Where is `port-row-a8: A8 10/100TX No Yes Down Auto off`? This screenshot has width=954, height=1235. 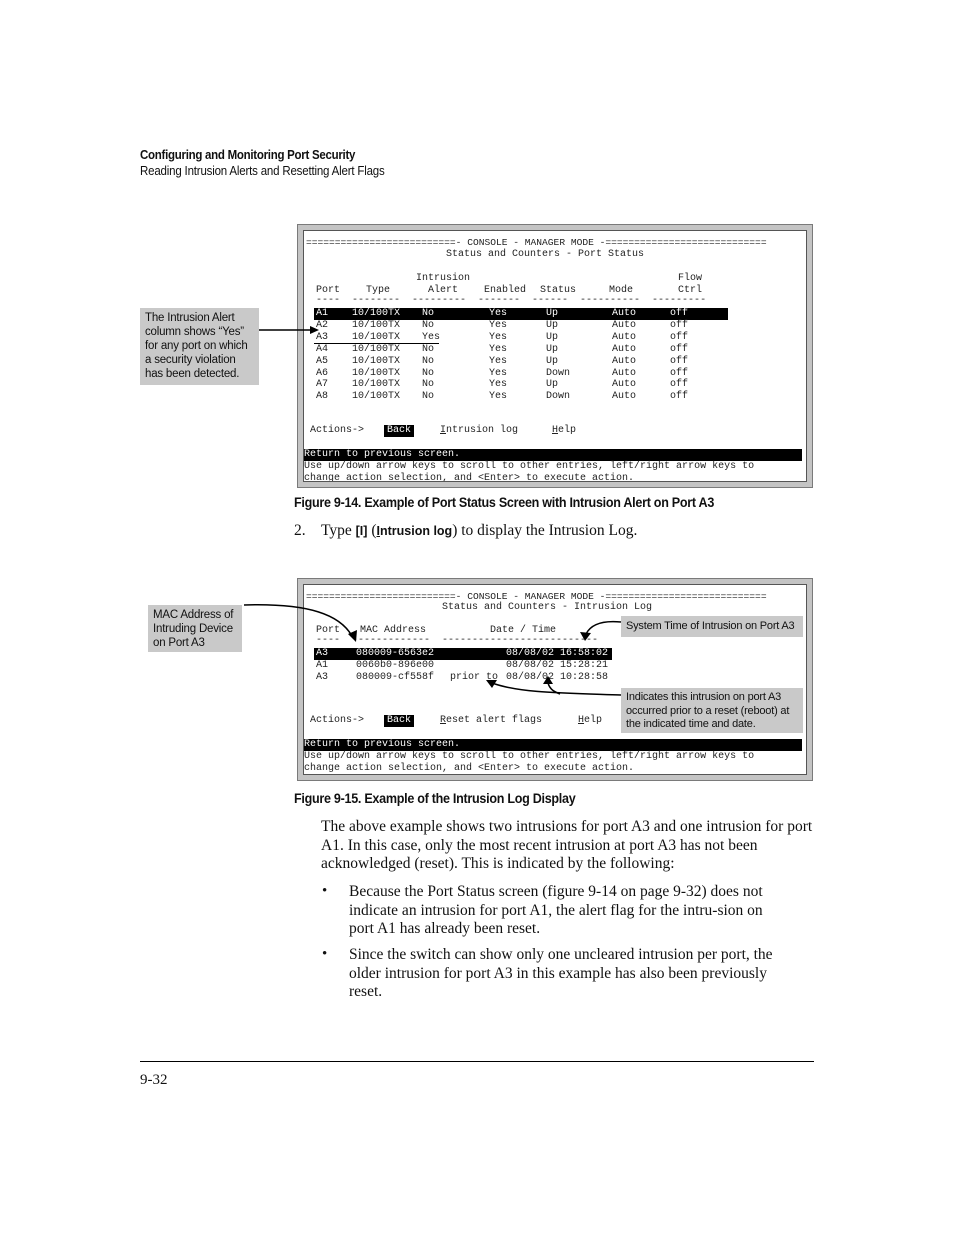 port-row-a8: A8 10/100TX No Yes Down Auto off is located at coordinates (521, 397).